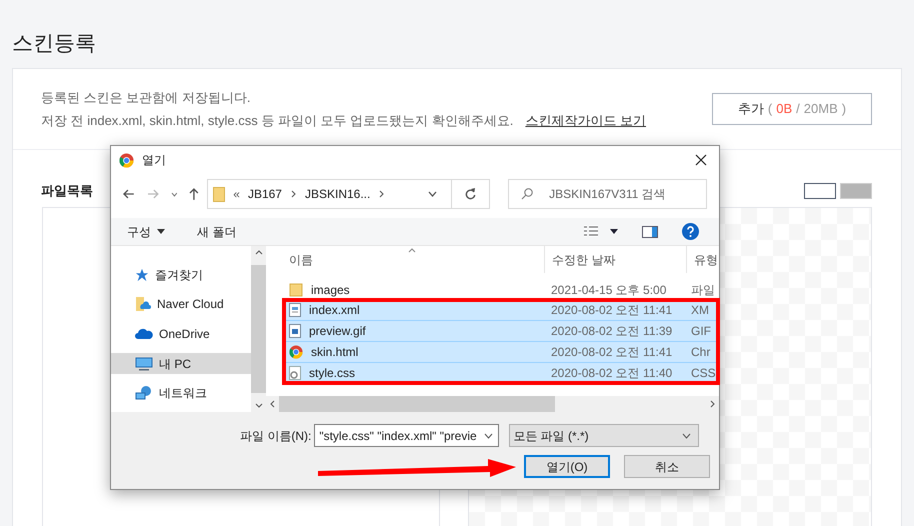 The height and width of the screenshot is (526, 914). What do you see at coordinates (276, 436) in the screenshot?
I see `filename-label: 파일 이름(N):` at bounding box center [276, 436].